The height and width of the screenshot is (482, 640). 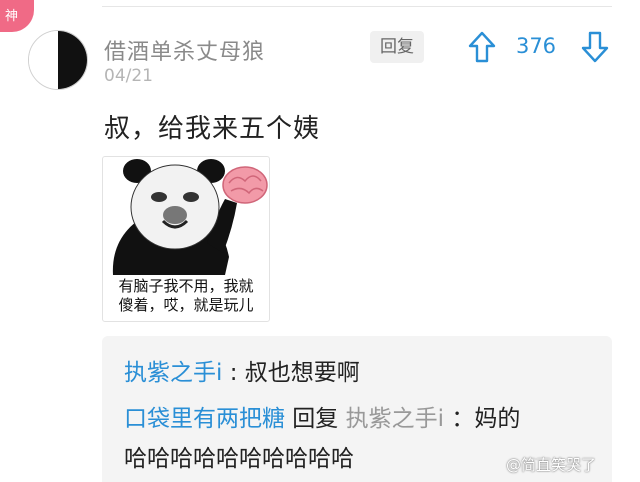 What do you see at coordinates (551, 465) in the screenshot?
I see `watermark: @简直笑哭了` at bounding box center [551, 465].